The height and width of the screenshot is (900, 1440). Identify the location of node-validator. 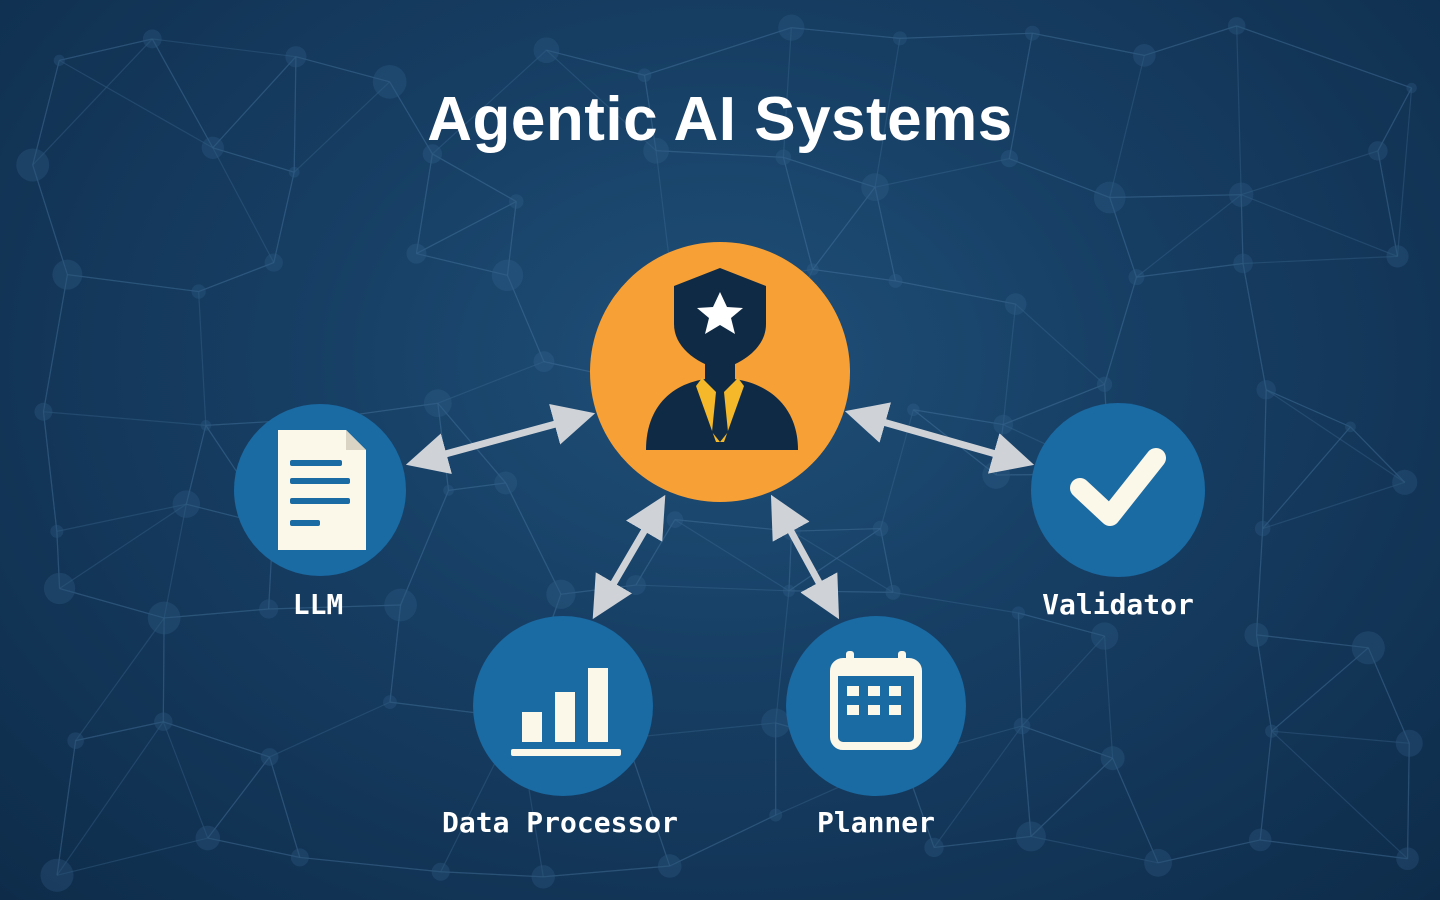
(1118, 490).